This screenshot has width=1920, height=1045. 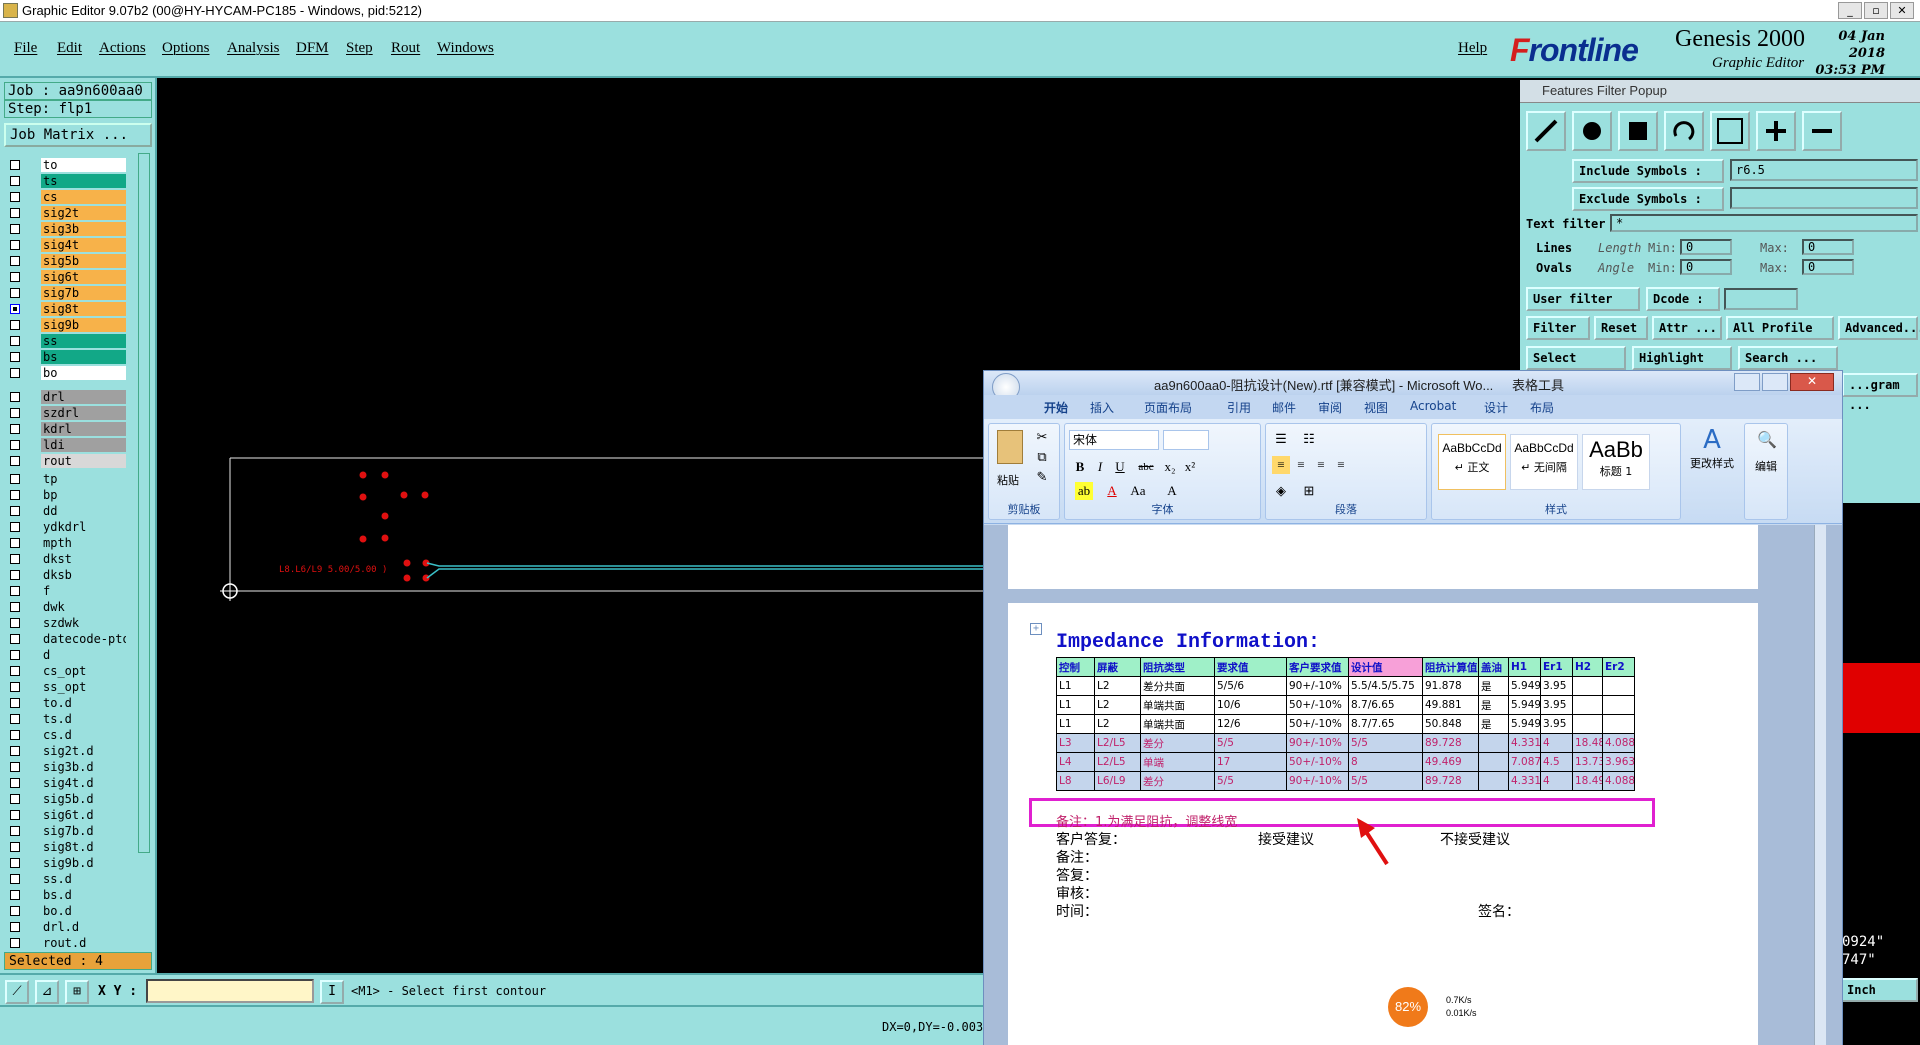 I want to click on layer-row: sig7b.d, so click(x=65, y=831).